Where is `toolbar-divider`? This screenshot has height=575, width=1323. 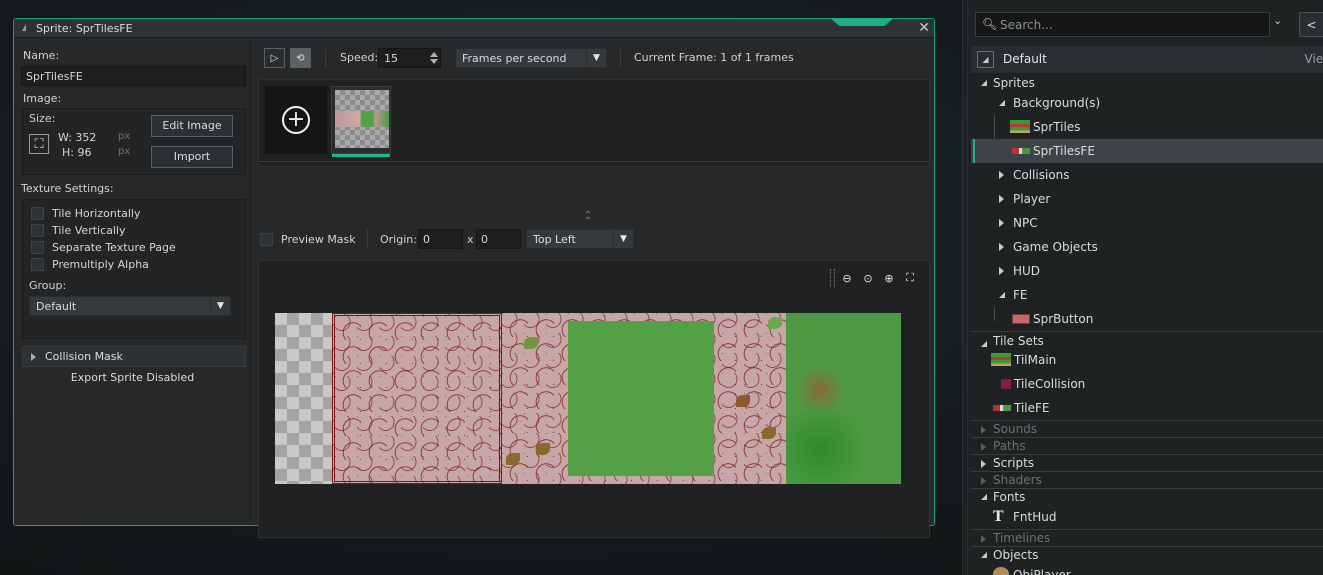
toolbar-divider is located at coordinates (367, 239).